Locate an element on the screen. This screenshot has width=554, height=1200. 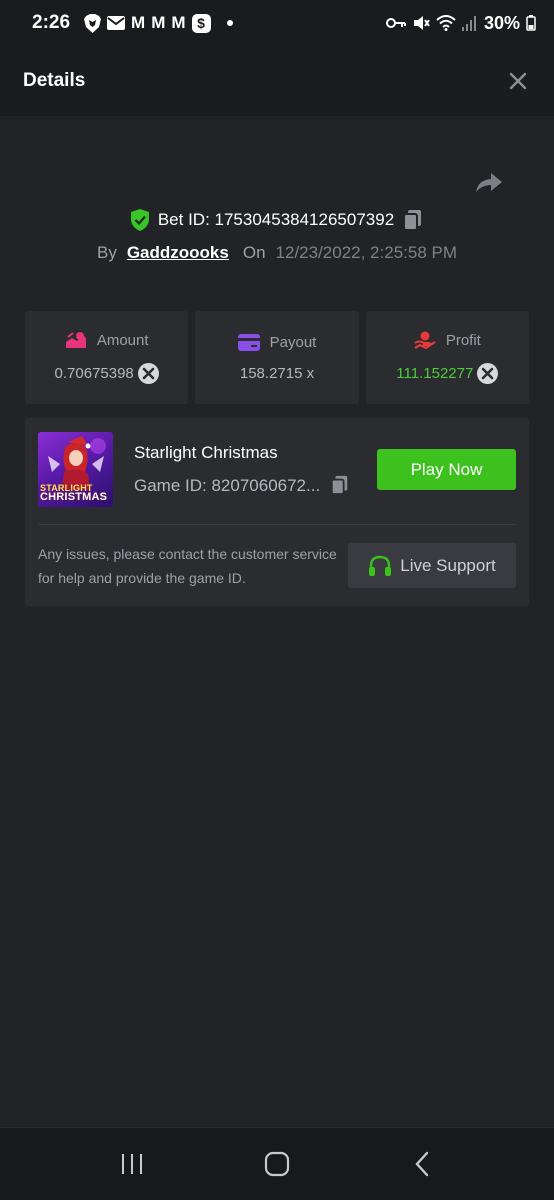
brave-icon is located at coordinates (93, 23).